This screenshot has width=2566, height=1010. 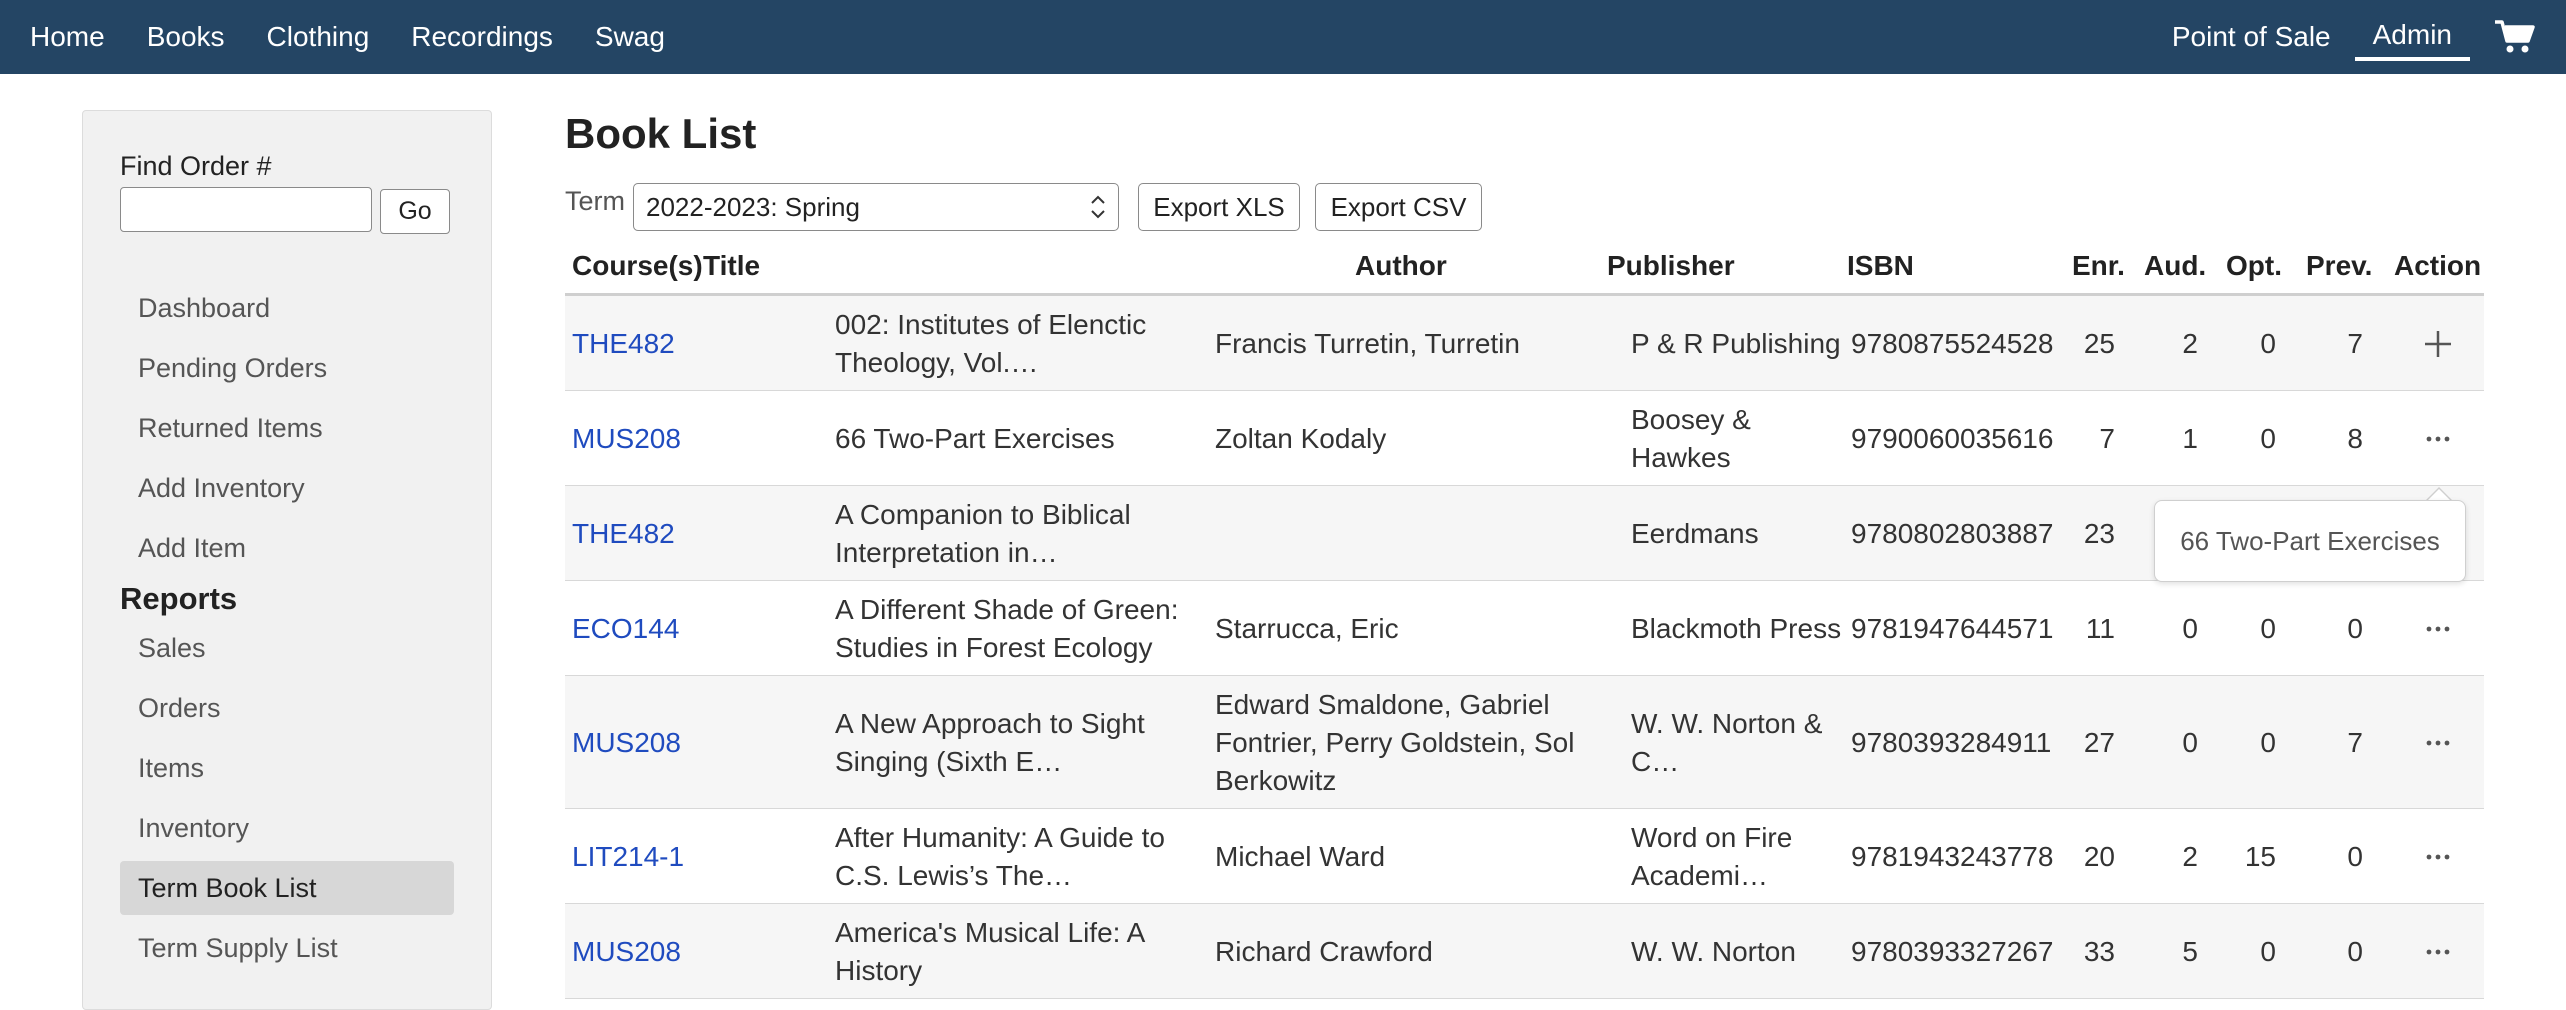 What do you see at coordinates (1952, 628) in the screenshot?
I see `cell-isbn: 9781947644571` at bounding box center [1952, 628].